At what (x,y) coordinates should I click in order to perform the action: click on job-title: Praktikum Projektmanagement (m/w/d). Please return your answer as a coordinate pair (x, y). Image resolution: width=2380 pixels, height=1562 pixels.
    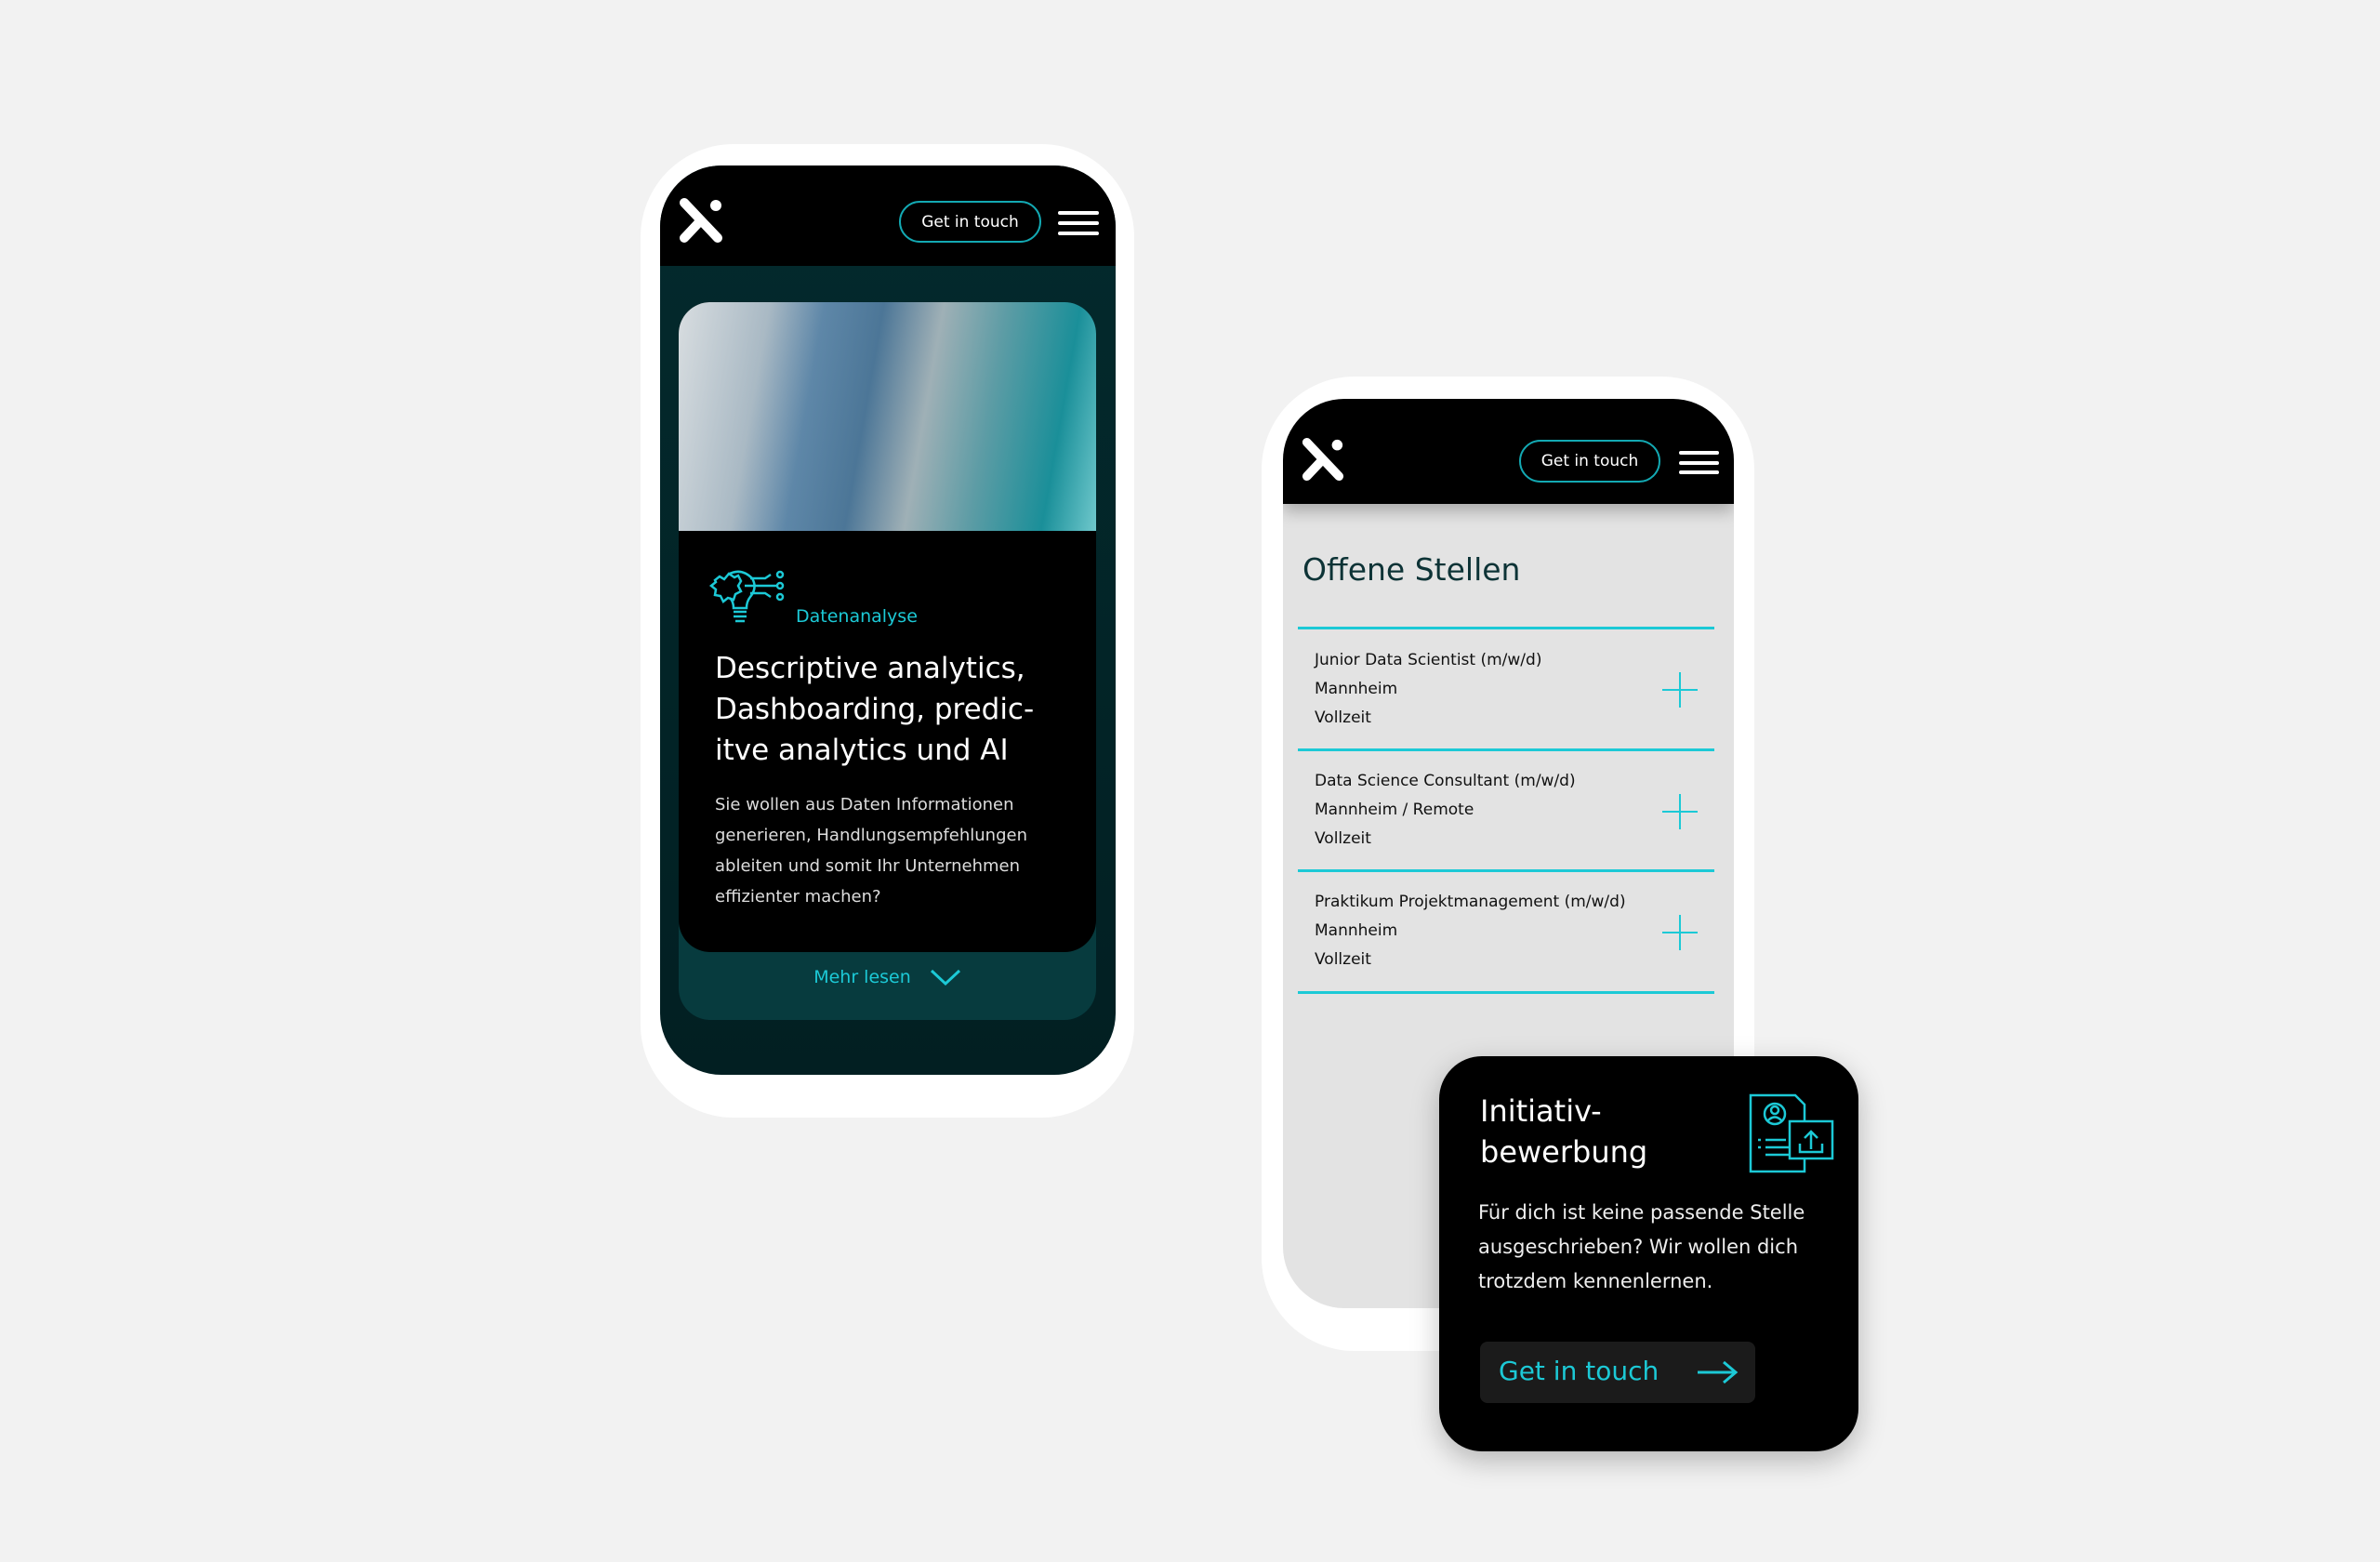
    Looking at the image, I should click on (1470, 902).